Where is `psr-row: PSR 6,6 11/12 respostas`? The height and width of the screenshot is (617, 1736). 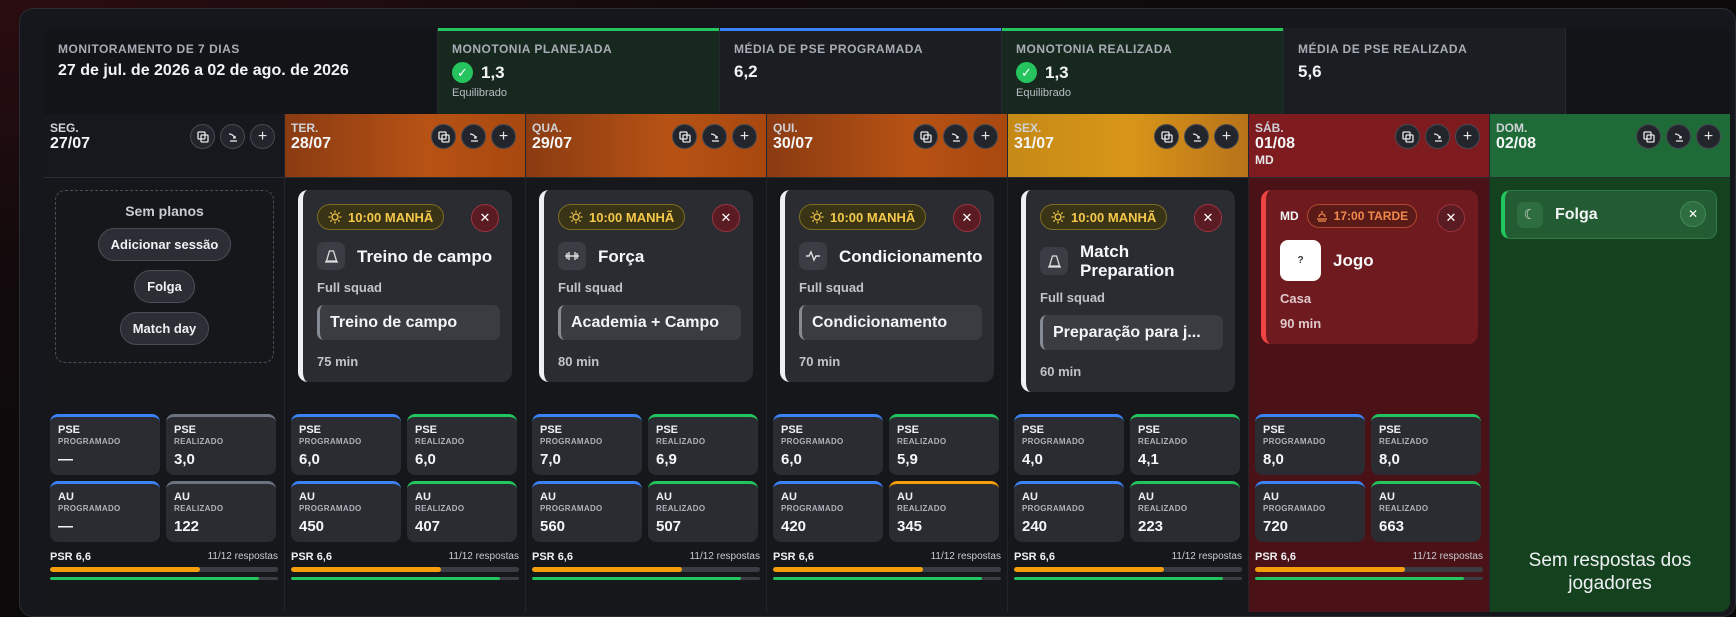 psr-row: PSR 6,6 11/12 respostas is located at coordinates (164, 557).